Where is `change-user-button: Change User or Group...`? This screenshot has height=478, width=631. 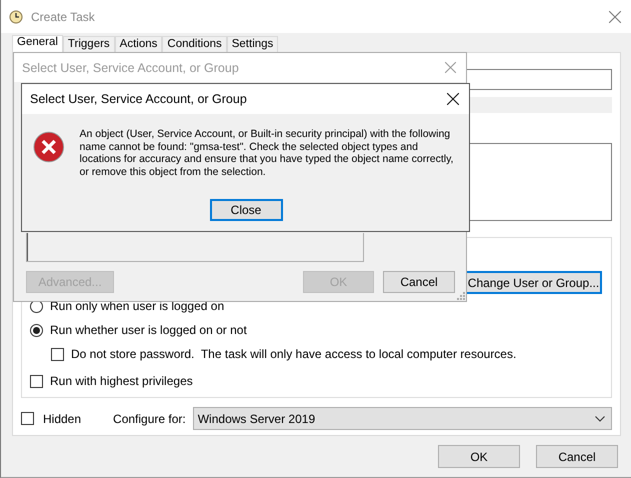
change-user-button: Change User or Group... is located at coordinates (533, 282).